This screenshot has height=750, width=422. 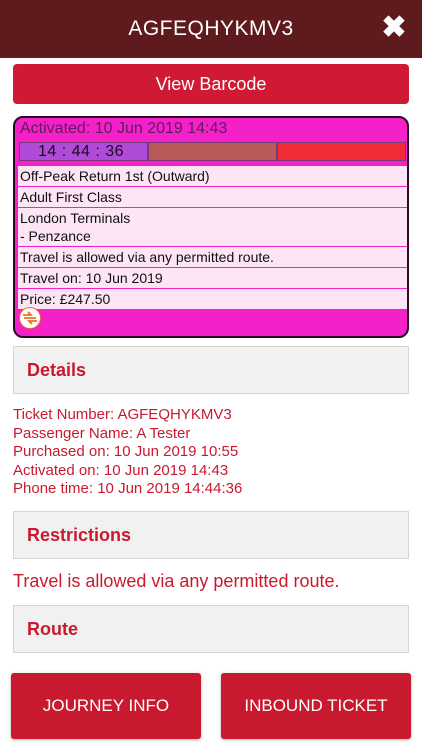 I want to click on purchased-on: Purchased on: 10 Jun 2019 10:55, so click(x=126, y=451).